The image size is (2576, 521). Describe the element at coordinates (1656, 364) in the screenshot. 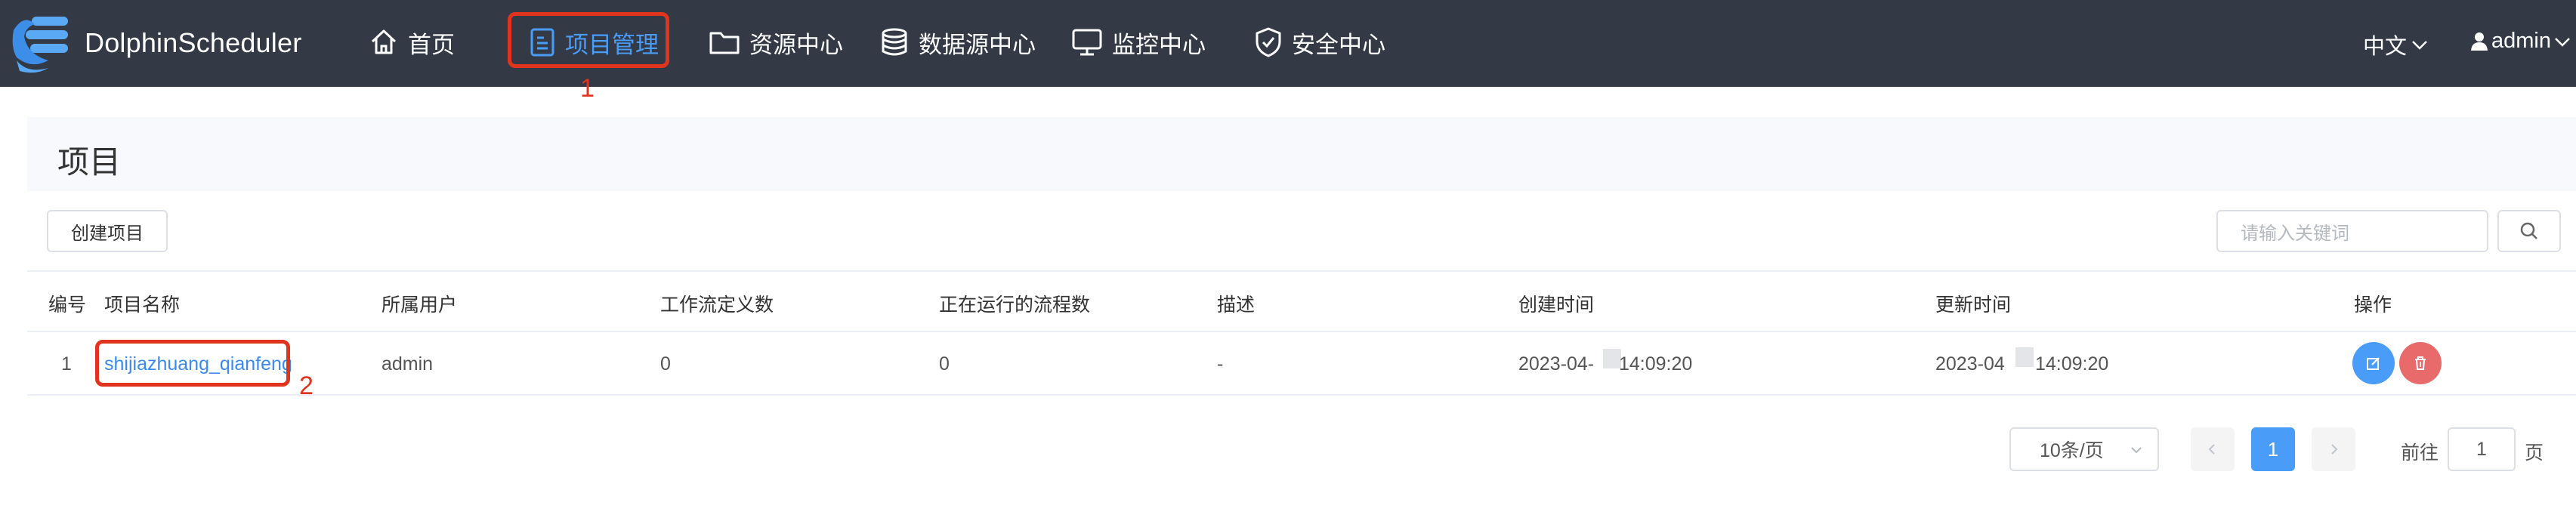

I see `cell-created-time: 14:09:20` at that location.